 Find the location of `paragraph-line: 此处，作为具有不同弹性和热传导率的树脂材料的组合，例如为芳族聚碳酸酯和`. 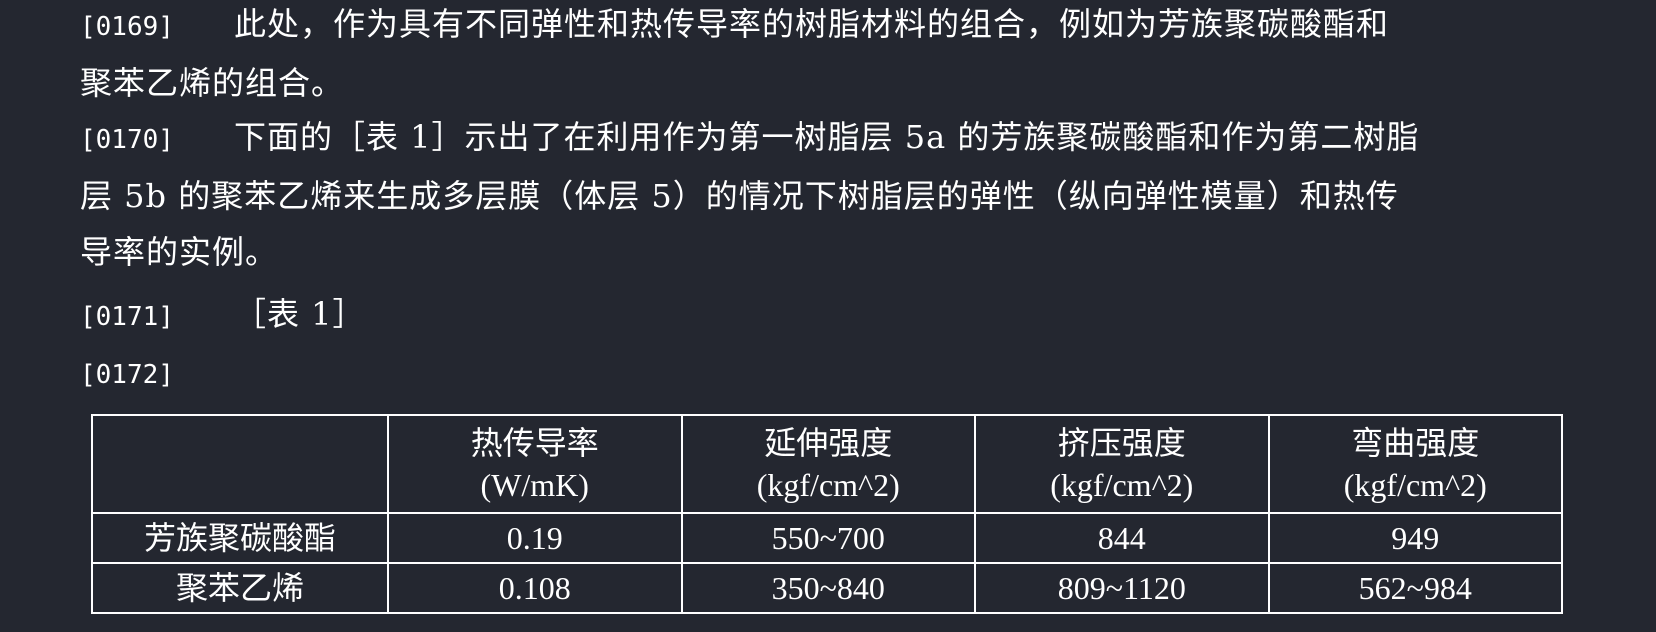

paragraph-line: 此处，作为具有不同弹性和热传导率的树脂材料的组合，例如为芳族聚碳酸酯和 is located at coordinates (812, 24).